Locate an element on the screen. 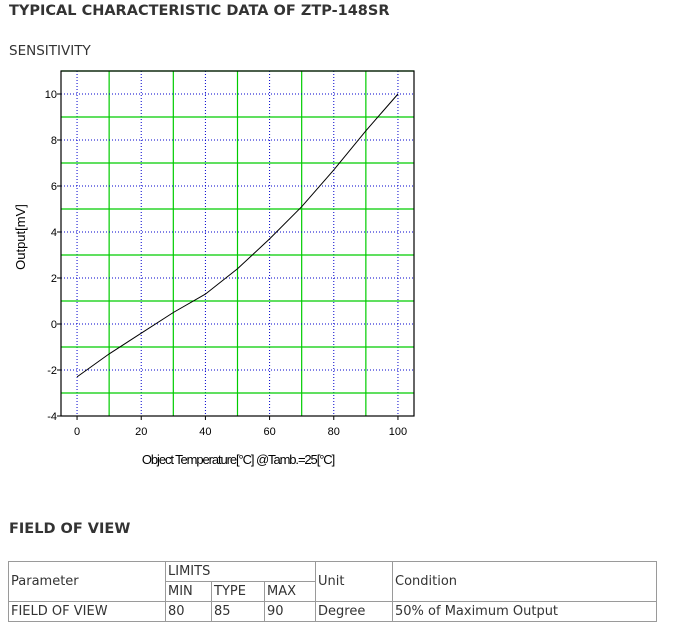 This screenshot has height=633, width=682. table-header-row: Parameter LIMITS Unit Condition is located at coordinates (332, 581).